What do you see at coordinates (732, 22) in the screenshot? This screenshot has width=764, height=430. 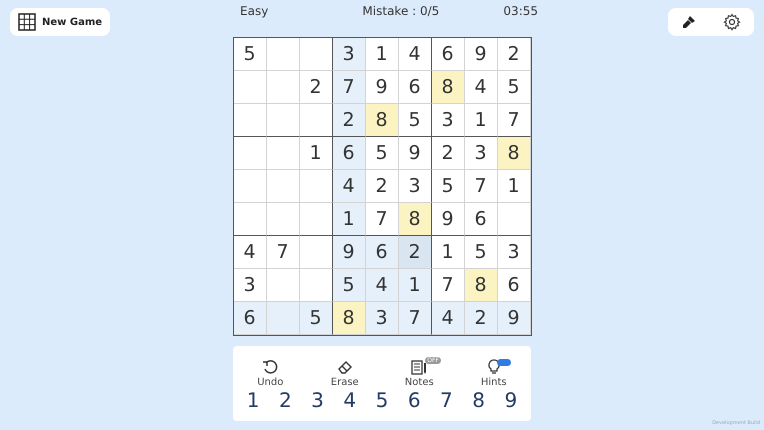 I see `settings-icon` at bounding box center [732, 22].